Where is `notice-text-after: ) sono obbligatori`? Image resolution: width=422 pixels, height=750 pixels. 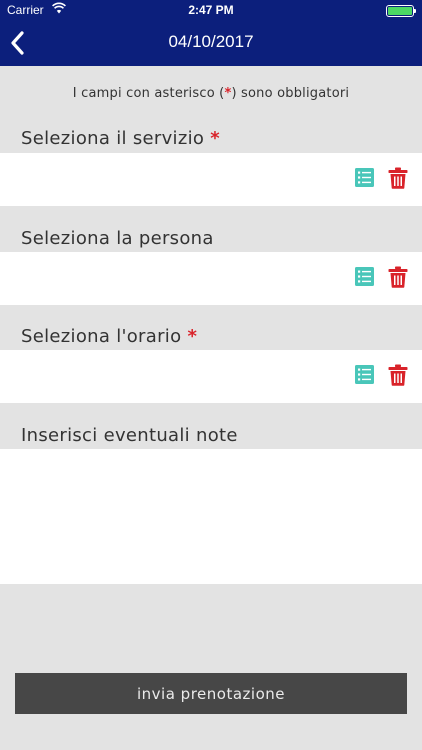
notice-text-after: ) sono obbligatori is located at coordinates (290, 93).